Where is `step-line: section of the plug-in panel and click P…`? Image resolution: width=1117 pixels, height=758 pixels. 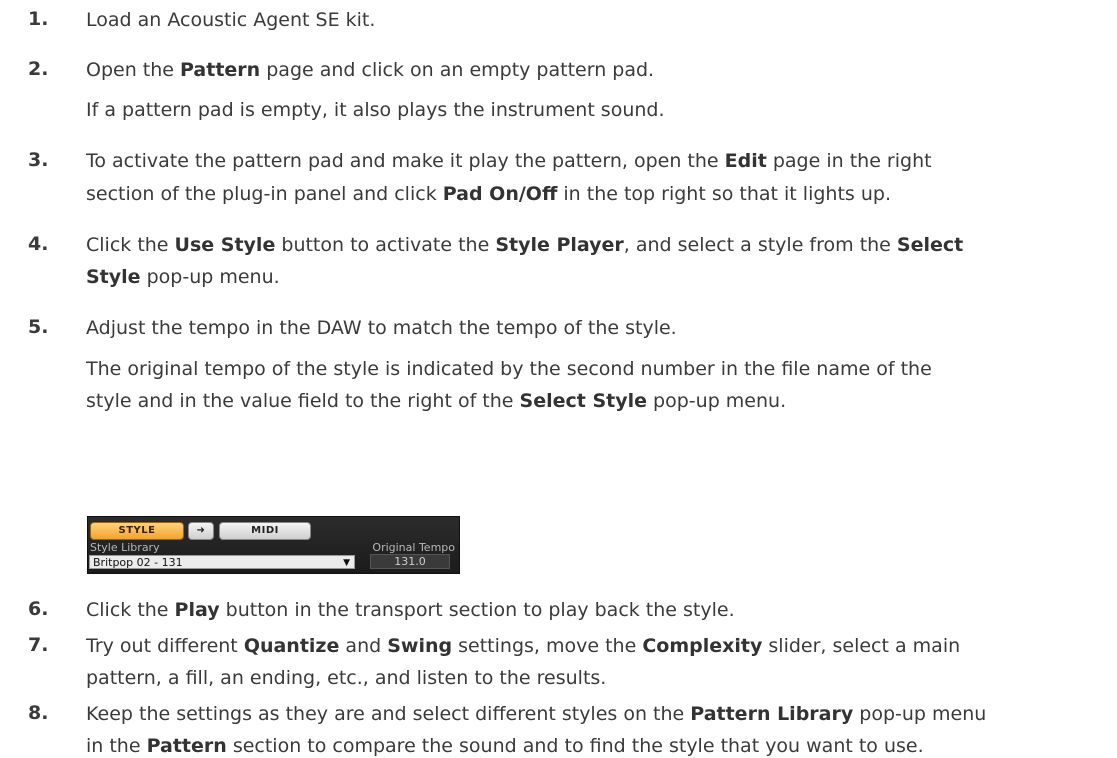
step-line: section of the plug-in panel and click P… is located at coordinates (488, 194).